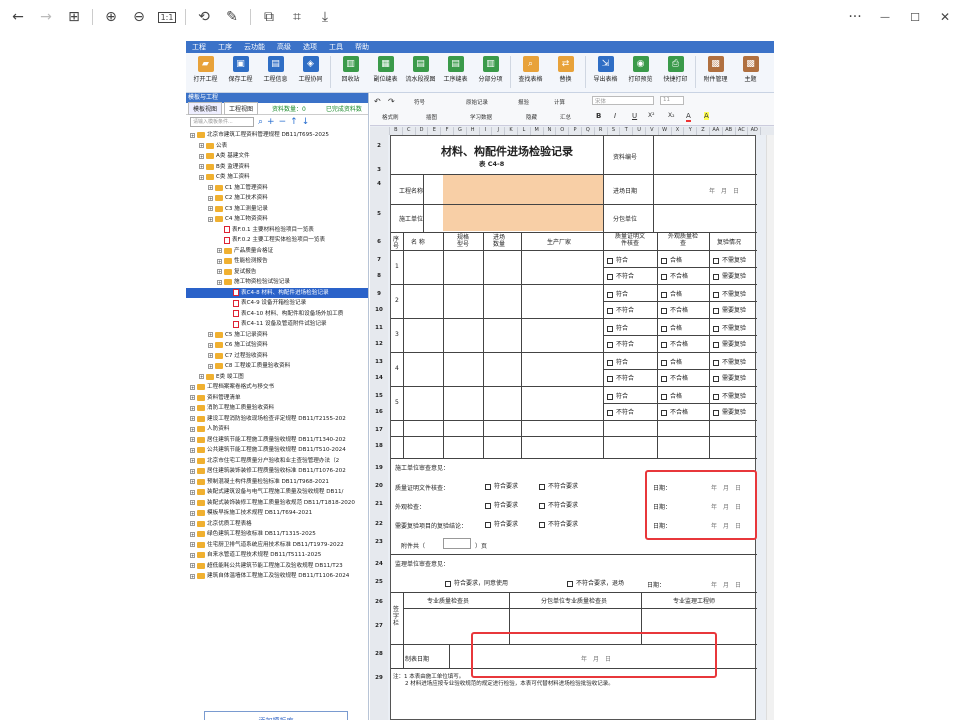  I want to click on cert-not-ok: 不符合, so click(620, 275).